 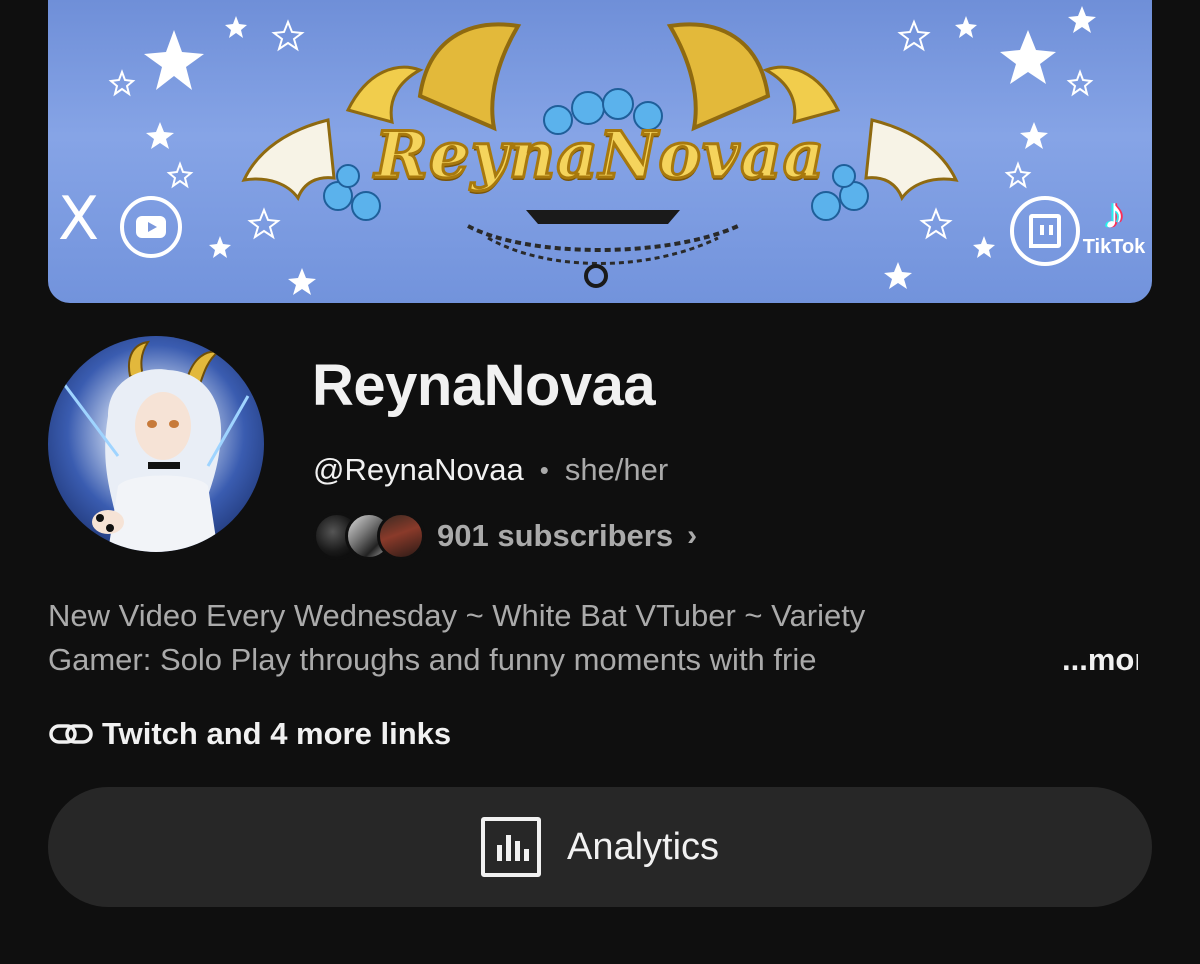 I want to click on subscriber-avatar, so click(x=401, y=536).